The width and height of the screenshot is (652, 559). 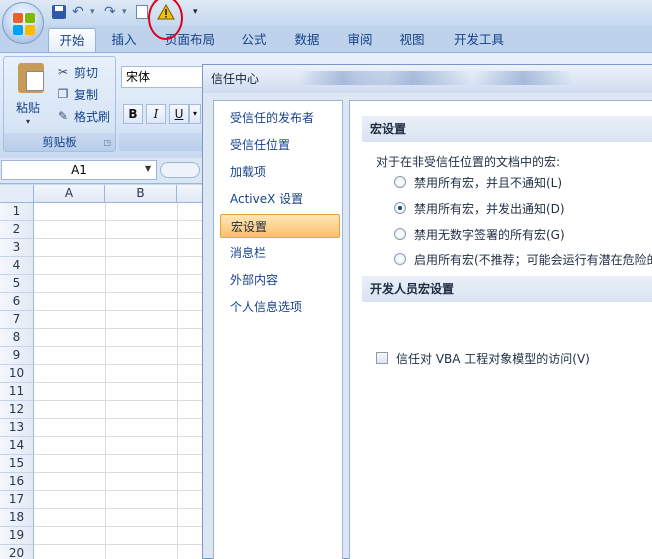 I want to click on undo-dropdown-icon: ▾, so click(x=92, y=12).